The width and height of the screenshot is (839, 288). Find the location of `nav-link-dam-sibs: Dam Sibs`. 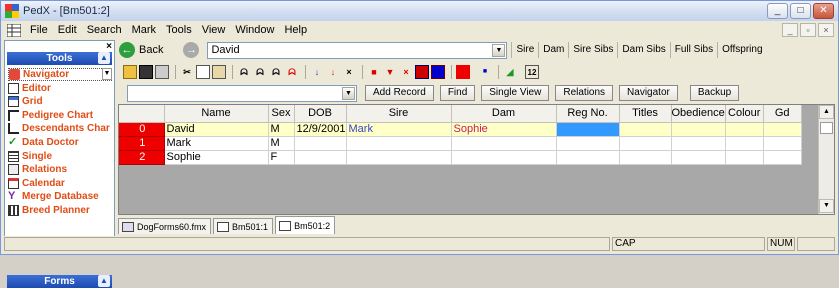

nav-link-dam-sibs: Dam Sibs is located at coordinates (643, 50).